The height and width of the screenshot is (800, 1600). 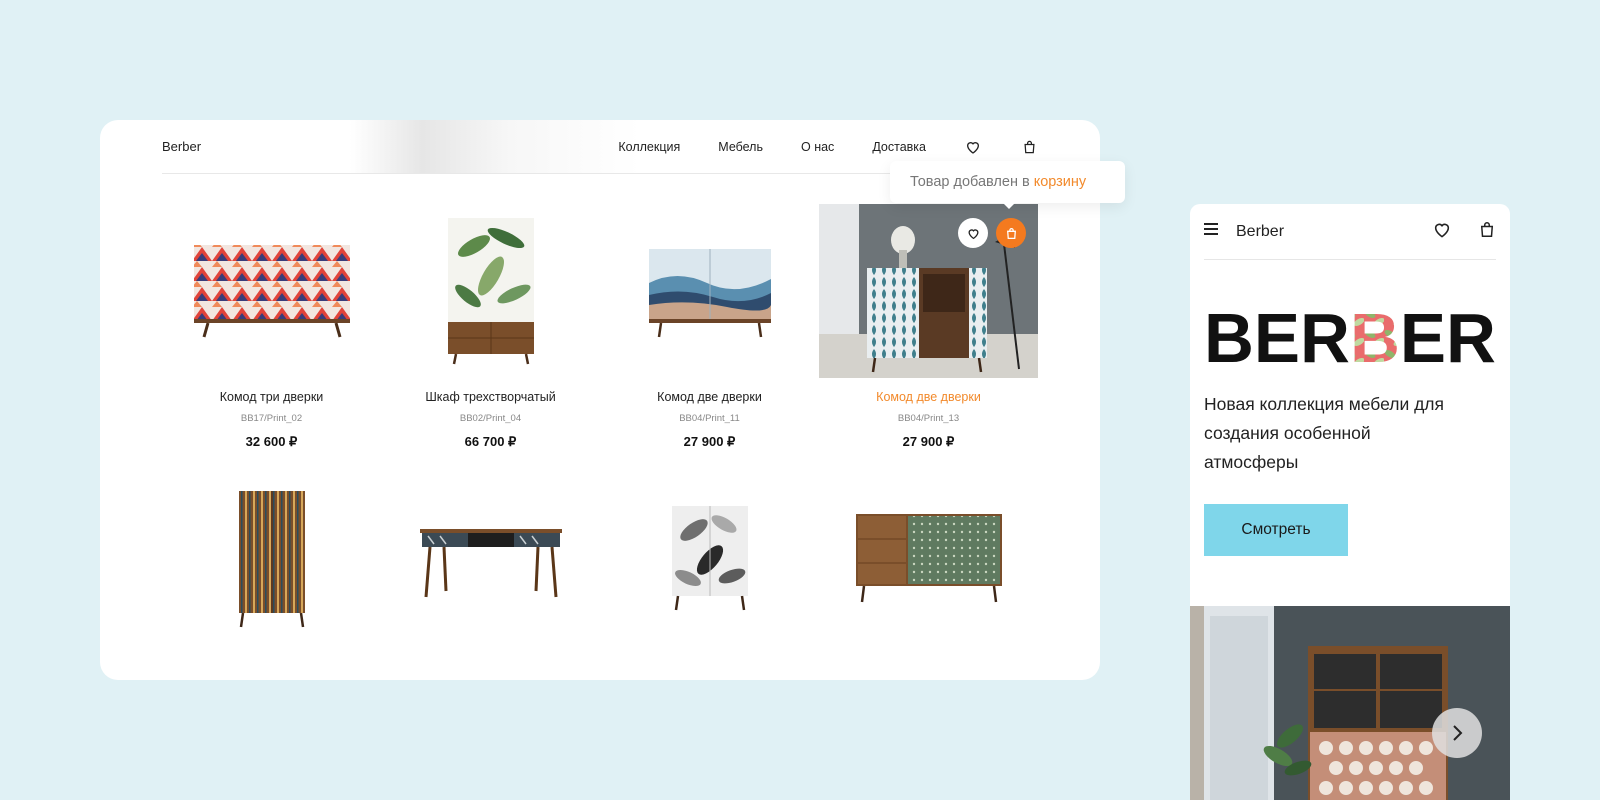 What do you see at coordinates (1350, 703) in the screenshot?
I see `hero-image` at bounding box center [1350, 703].